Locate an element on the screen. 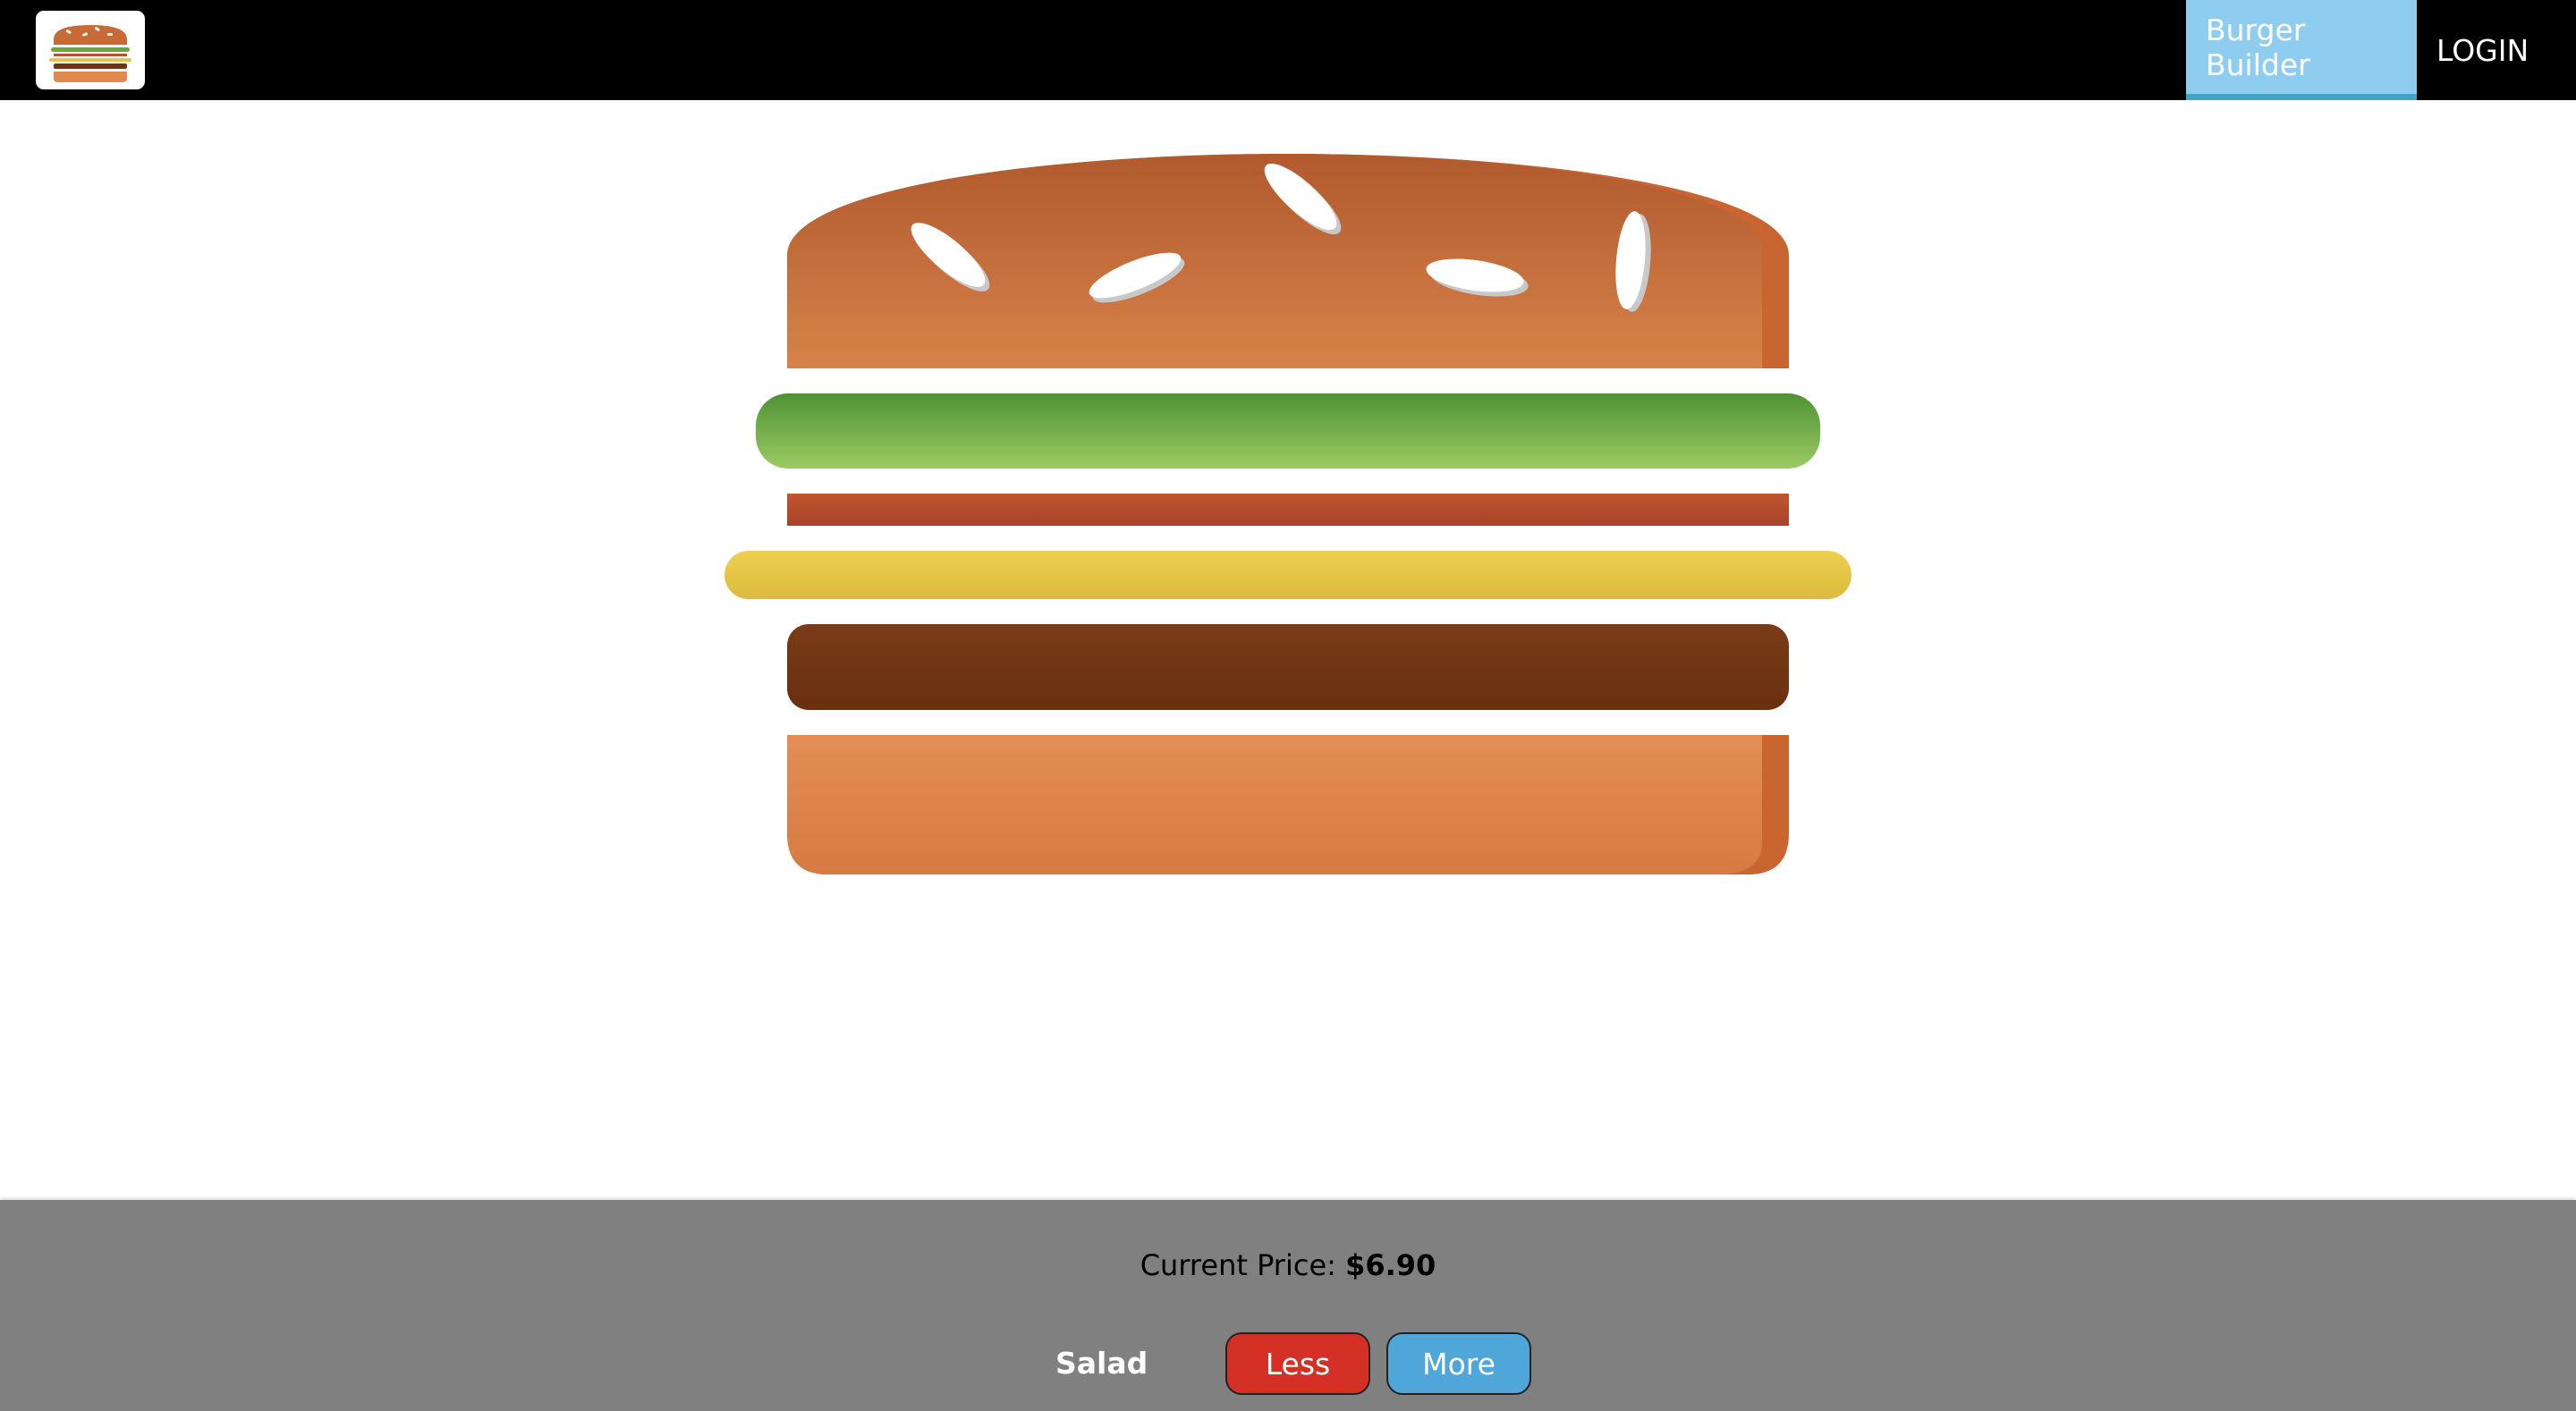 The width and height of the screenshot is (2576, 1411). build-control-salad: Salad Less More is located at coordinates (1306, 1363).